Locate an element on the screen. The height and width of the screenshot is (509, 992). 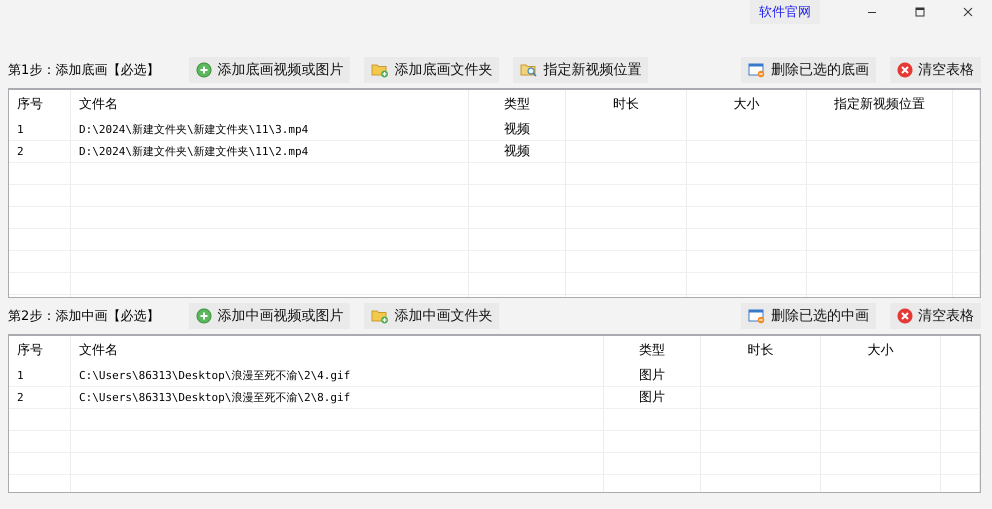
step-label: 第1步：添加底画【必选】 is located at coordinates (84, 70).